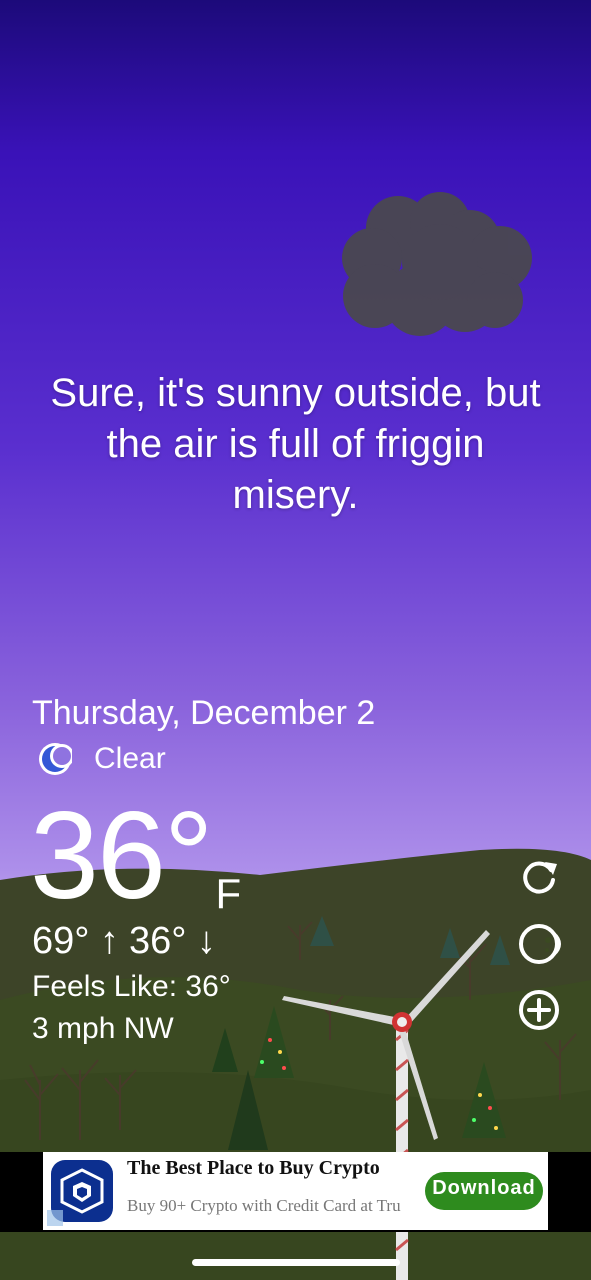 The width and height of the screenshot is (591, 1280). Describe the element at coordinates (130, 758) in the screenshot. I see `condition-label: Clear` at that location.